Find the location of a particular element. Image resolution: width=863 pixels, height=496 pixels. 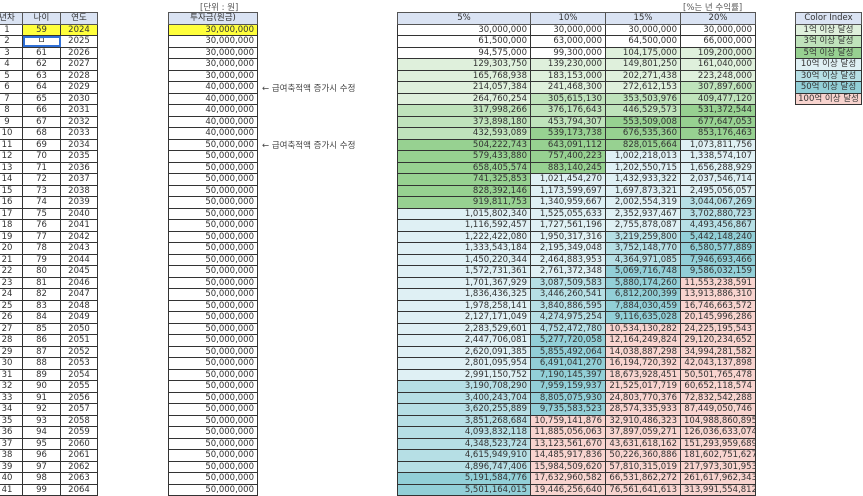

value-5pct-cell: 2,447,706,081 is located at coordinates (464, 340).